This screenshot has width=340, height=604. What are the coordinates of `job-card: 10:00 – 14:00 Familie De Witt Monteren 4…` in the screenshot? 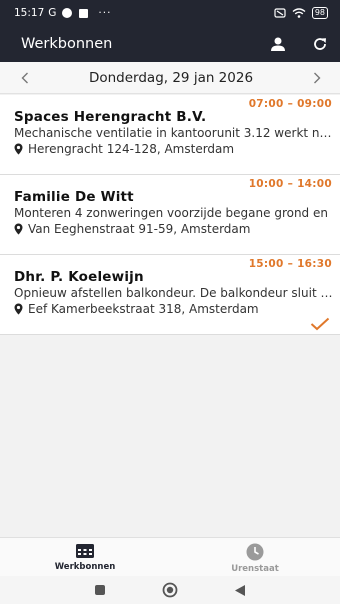 It's located at (170, 215).